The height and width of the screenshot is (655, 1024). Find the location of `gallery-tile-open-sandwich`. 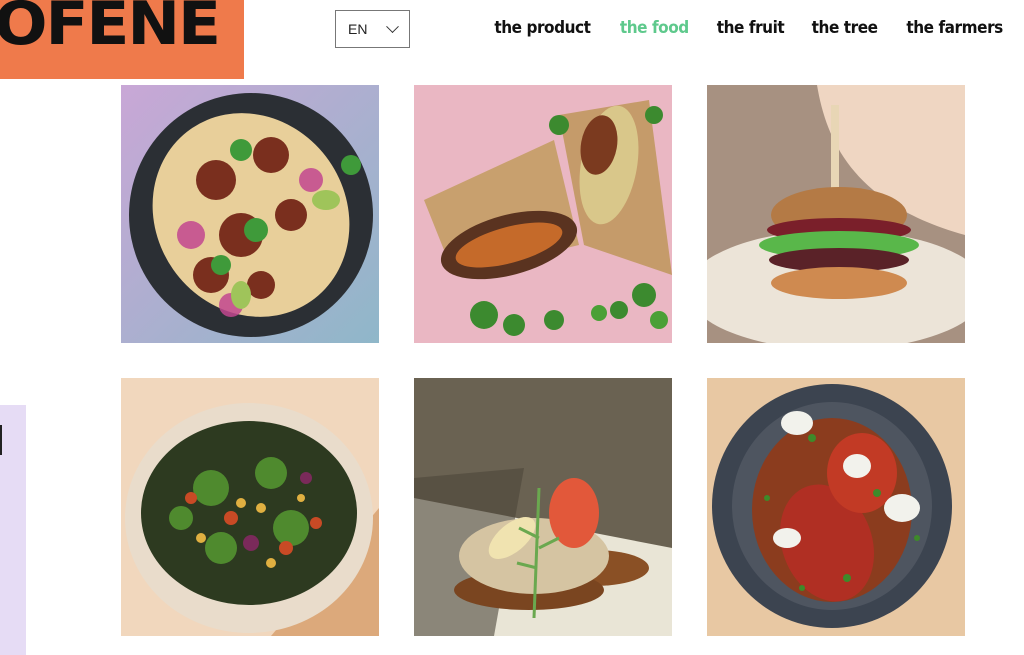

gallery-tile-open-sandwich is located at coordinates (543, 507).